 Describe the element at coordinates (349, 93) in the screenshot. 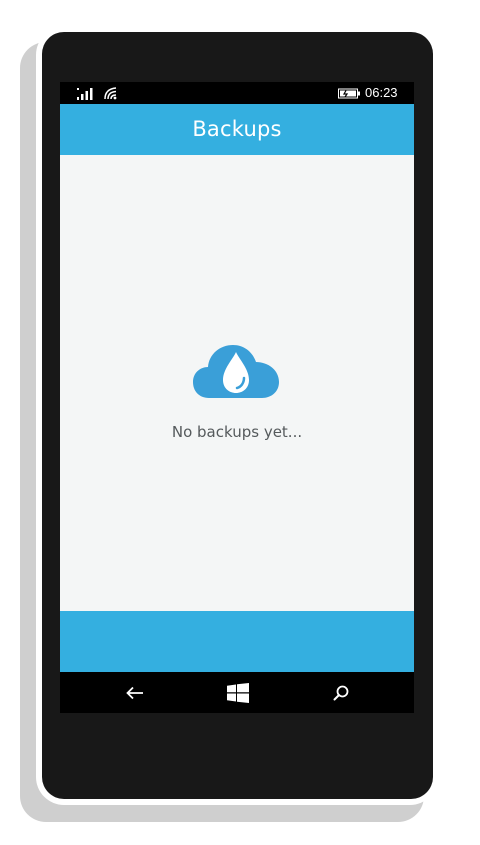

I see `battery-icon` at that location.